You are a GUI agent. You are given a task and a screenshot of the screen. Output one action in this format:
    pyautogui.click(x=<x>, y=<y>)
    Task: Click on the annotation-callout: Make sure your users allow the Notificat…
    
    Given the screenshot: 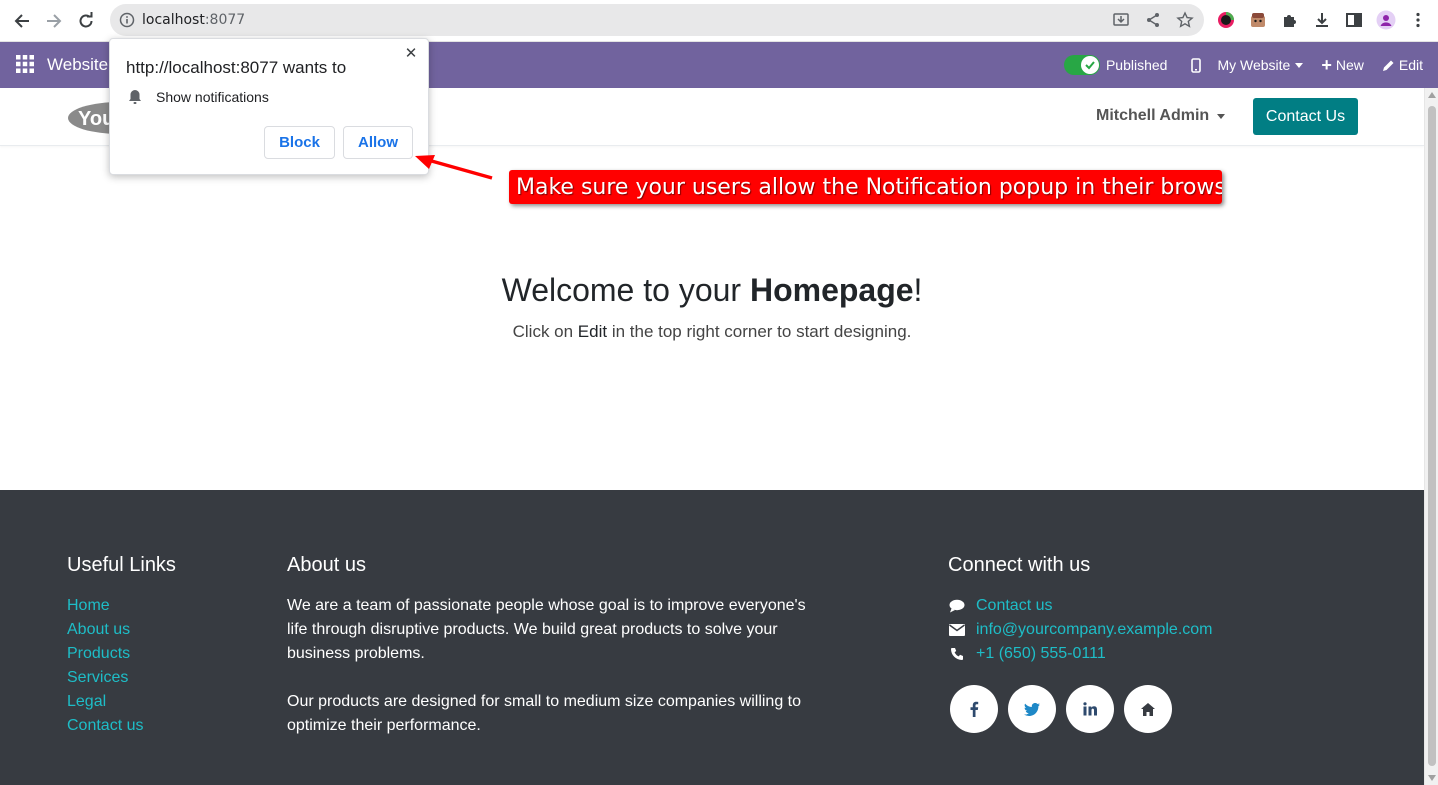 What is the action you would take?
    pyautogui.click(x=865, y=187)
    